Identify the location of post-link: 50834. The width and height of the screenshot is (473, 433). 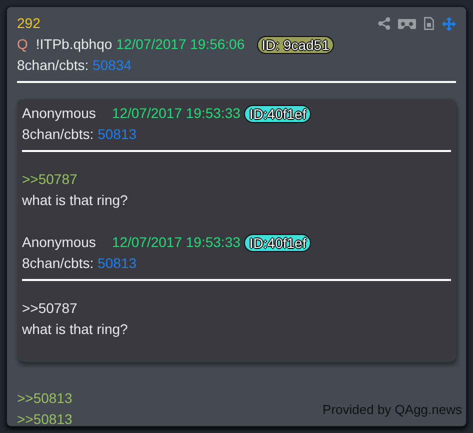
(112, 65).